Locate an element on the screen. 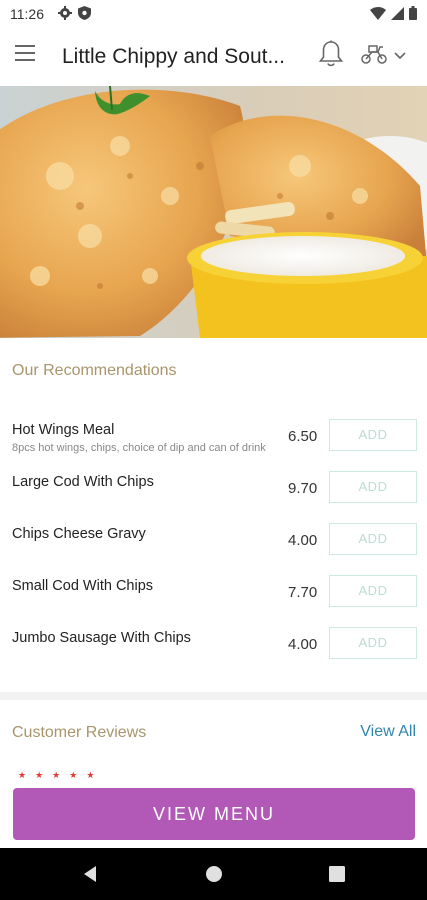 The height and width of the screenshot is (900, 427). recommendations-heading: Our Recommendations is located at coordinates (94, 370).